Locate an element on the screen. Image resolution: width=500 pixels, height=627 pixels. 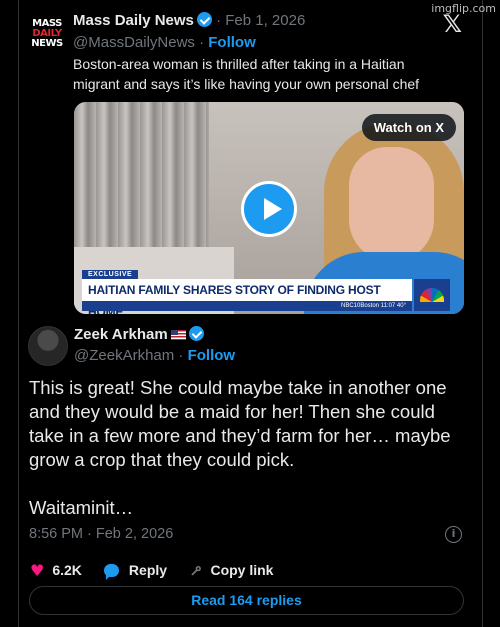
watch-on-x-button: Watch on X is located at coordinates (408, 127).